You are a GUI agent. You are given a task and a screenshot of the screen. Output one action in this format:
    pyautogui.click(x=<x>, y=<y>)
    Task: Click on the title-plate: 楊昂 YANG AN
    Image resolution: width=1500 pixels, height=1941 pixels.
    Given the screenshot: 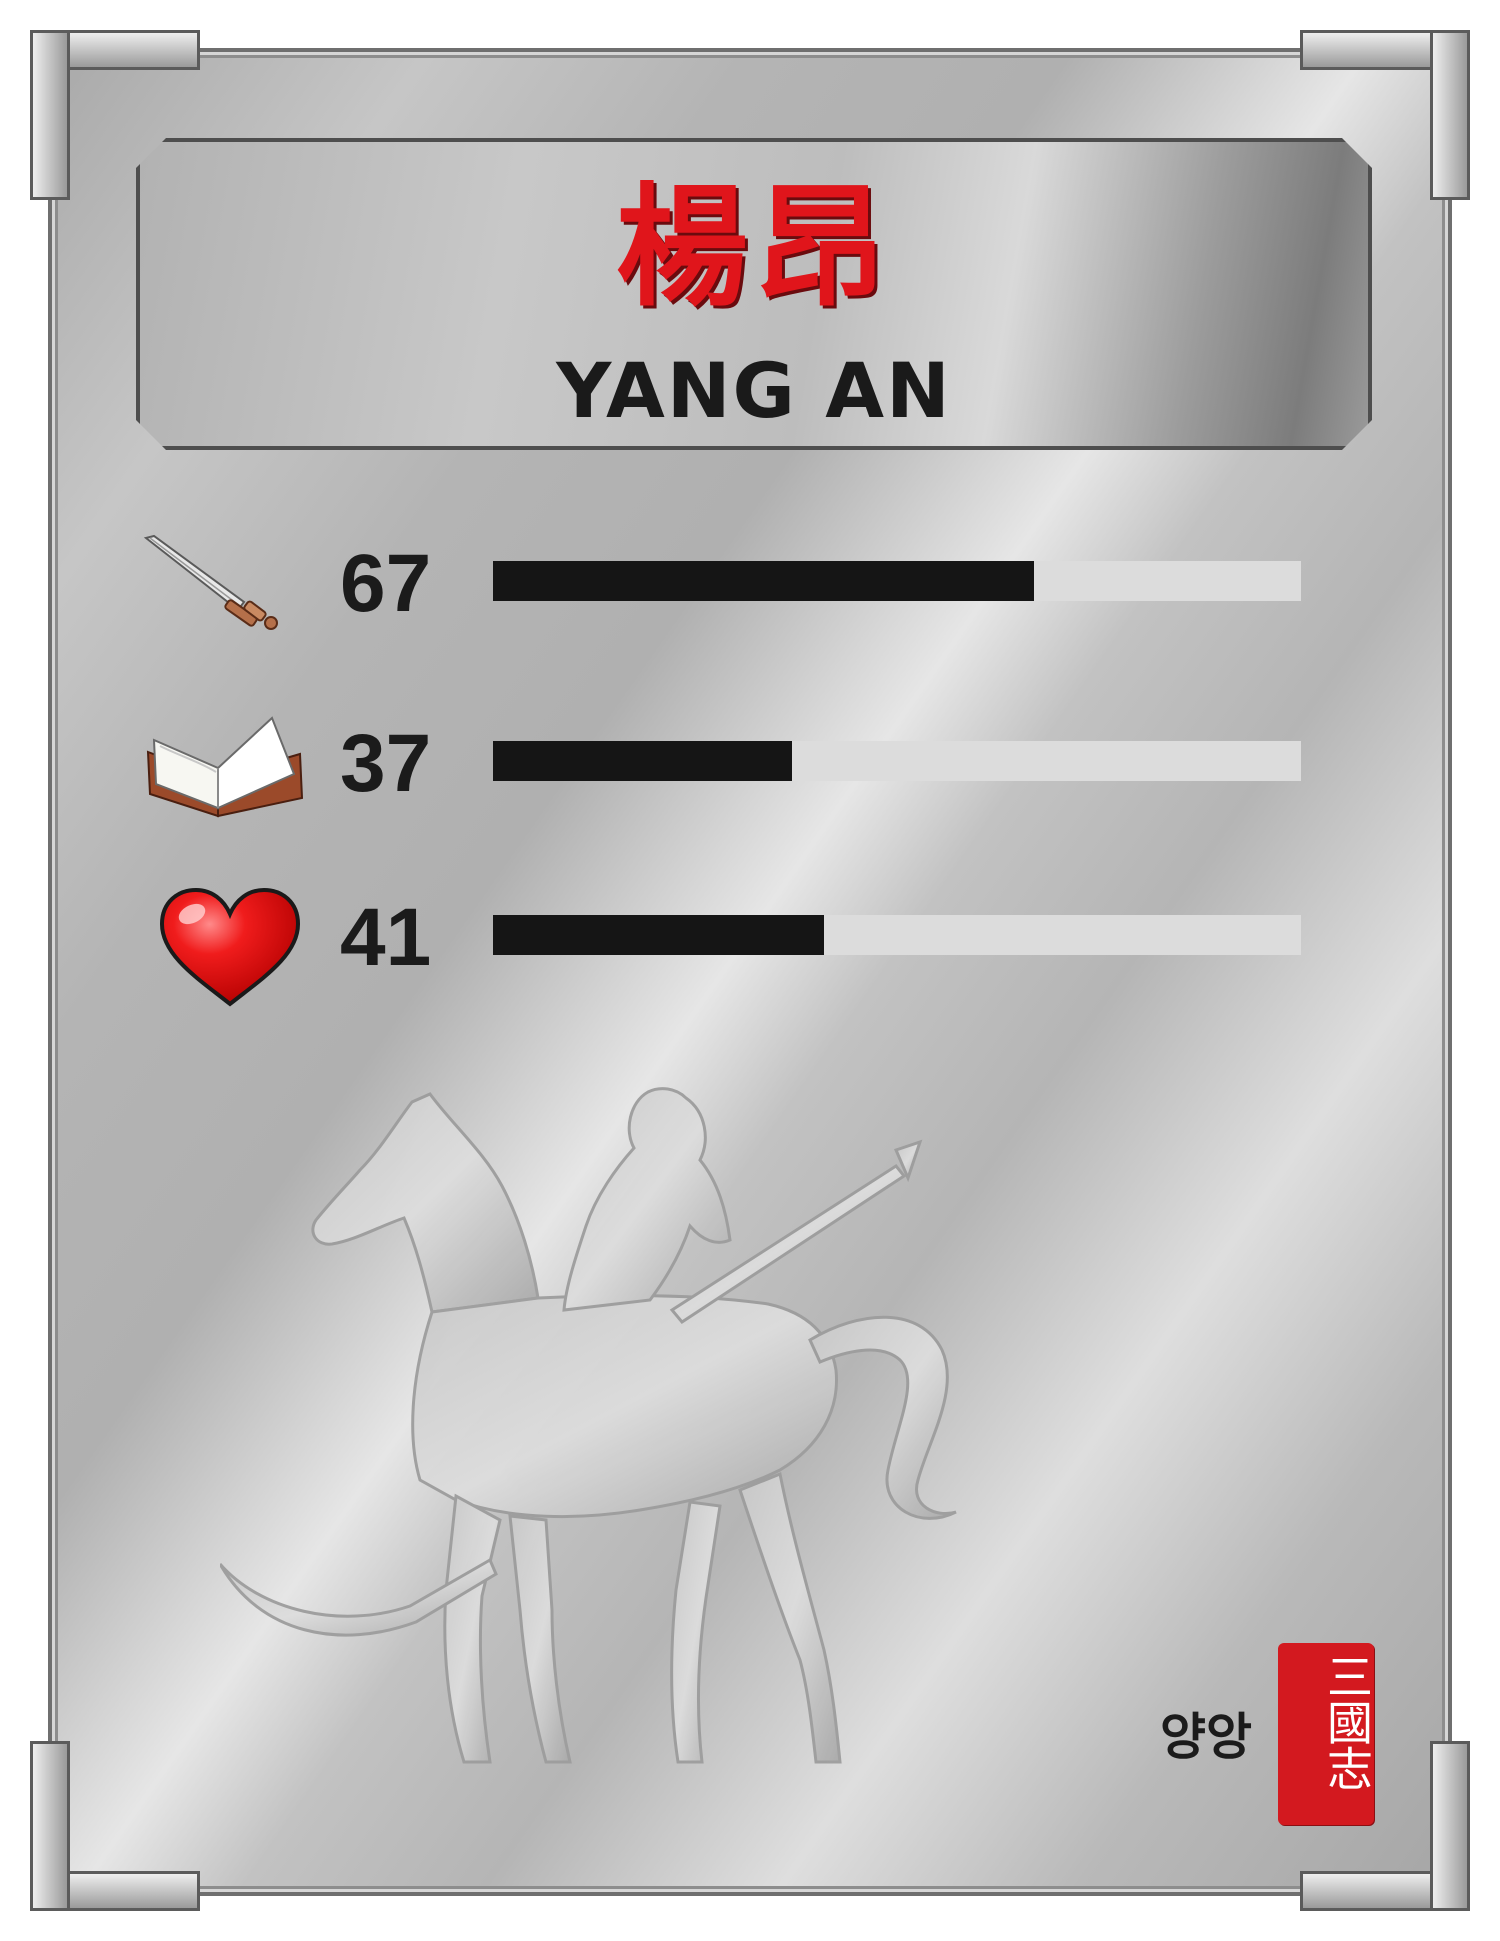 What is the action you would take?
    pyautogui.click(x=754, y=294)
    